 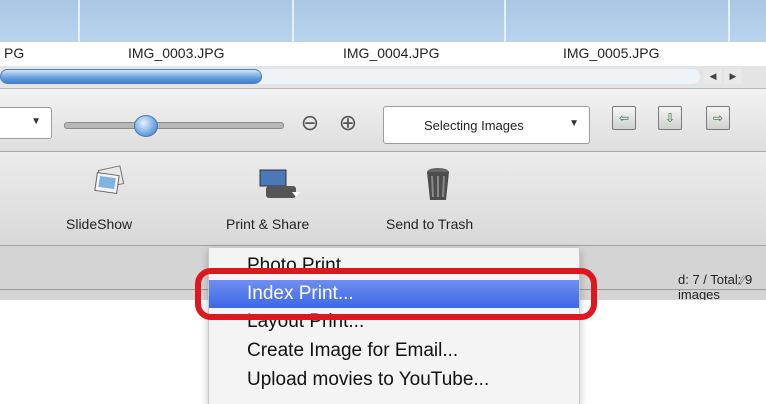 What do you see at coordinates (277, 184) in the screenshot?
I see `printer-icon` at bounding box center [277, 184].